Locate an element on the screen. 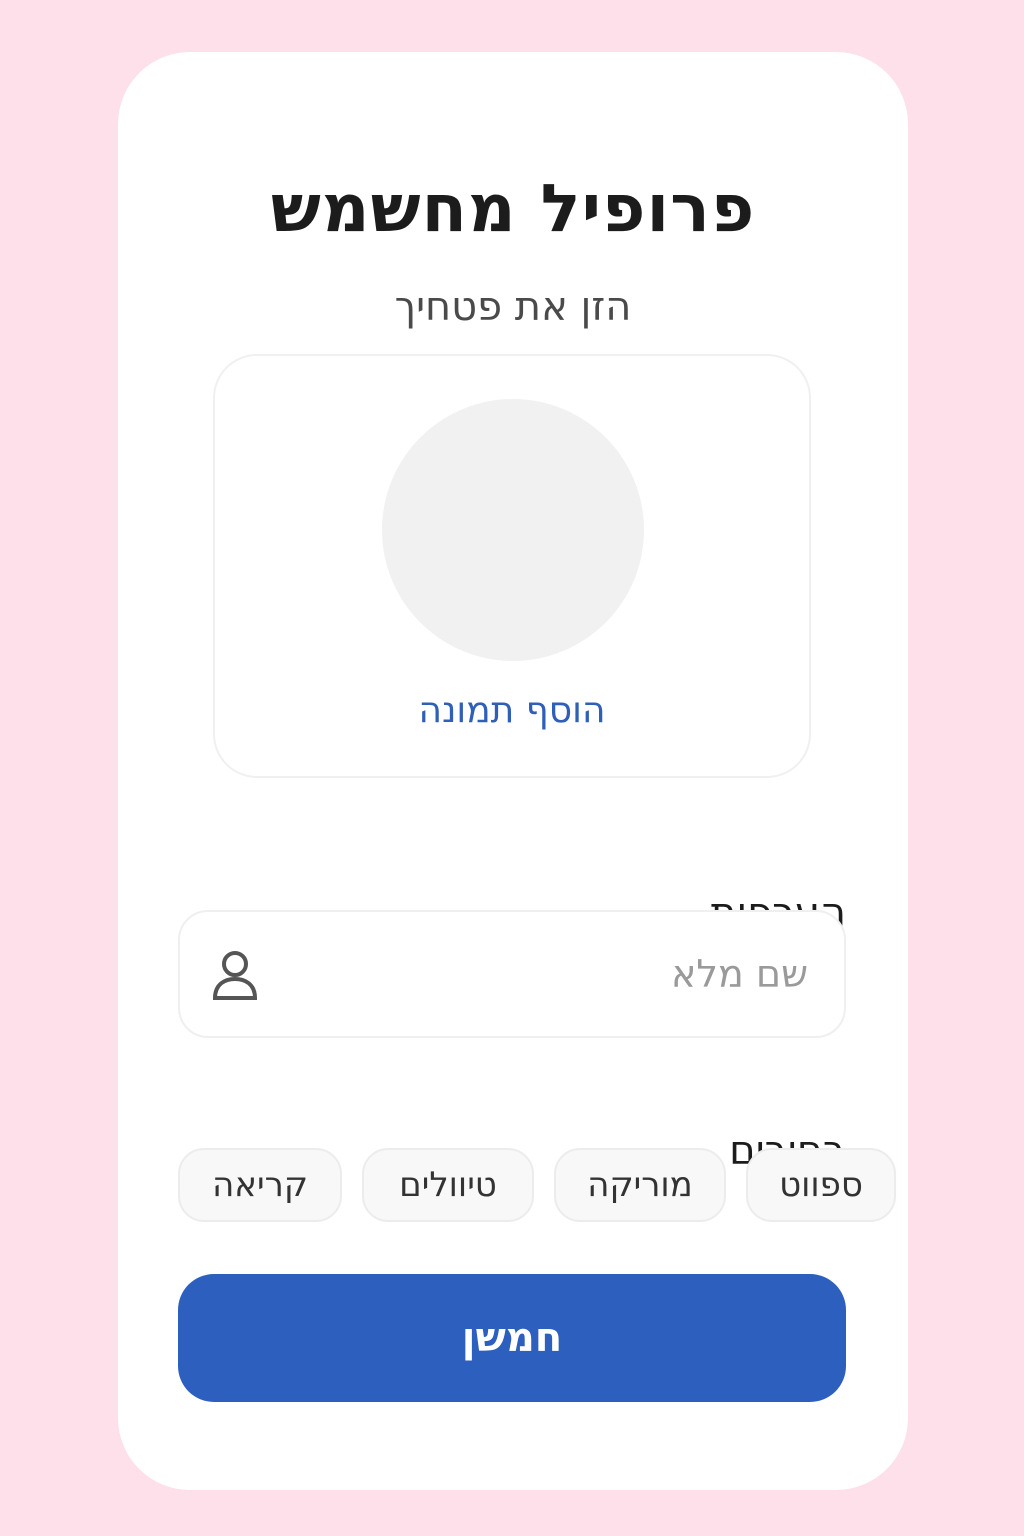 The width and height of the screenshot is (1024, 1536). avatar-placeholder is located at coordinates (513, 530).